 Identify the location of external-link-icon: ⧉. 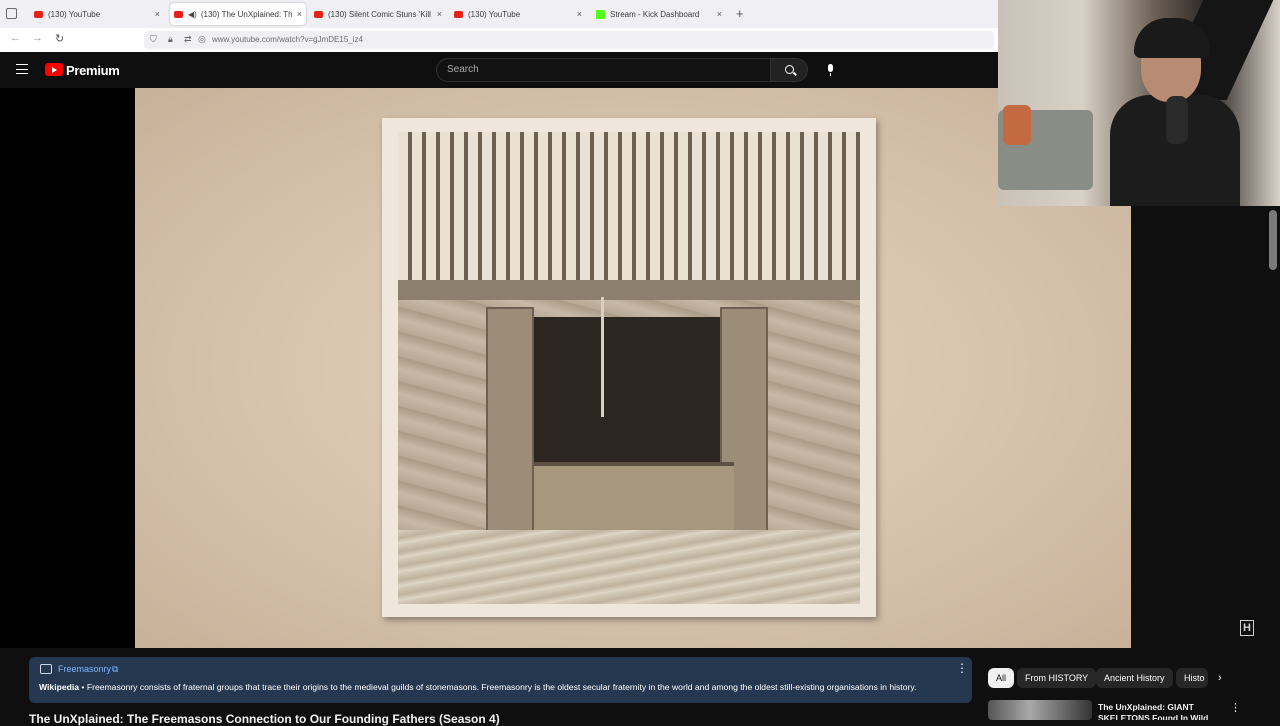
(115, 669).